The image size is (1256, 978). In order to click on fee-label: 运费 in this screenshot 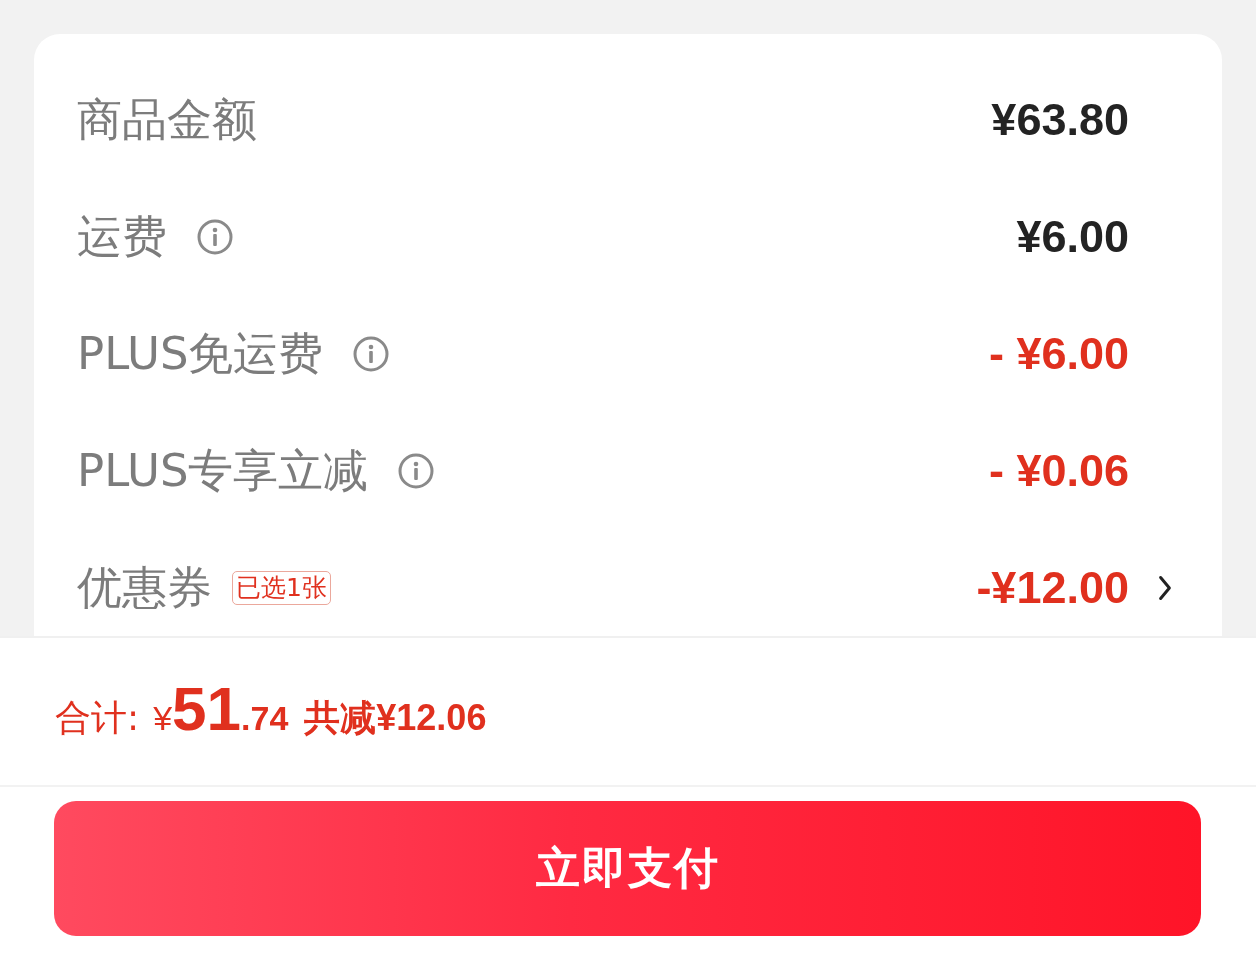, I will do `click(122, 236)`.